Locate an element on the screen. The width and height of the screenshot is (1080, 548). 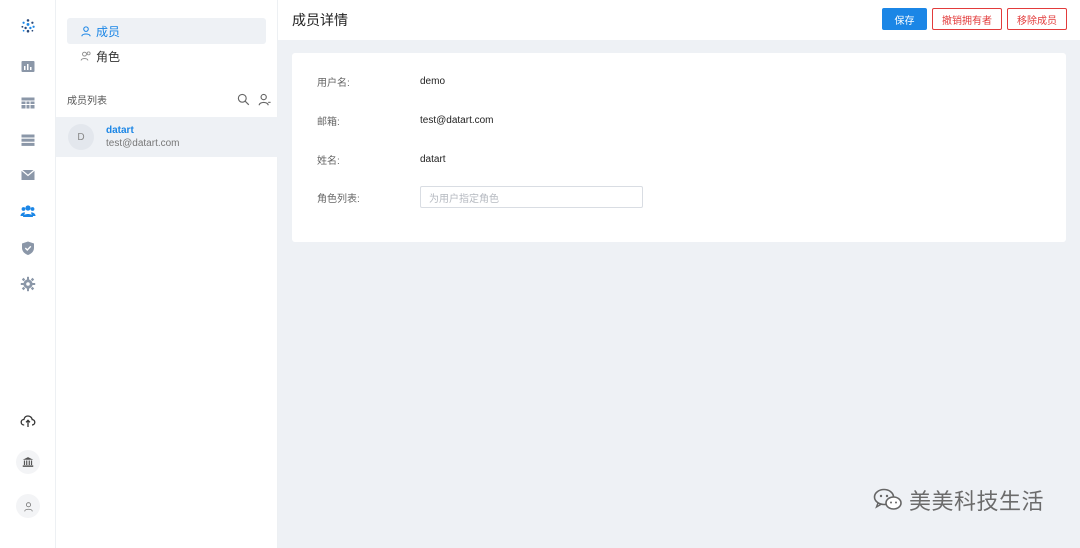
roles-select: 为用户指定角色 is located at coordinates (531, 197).